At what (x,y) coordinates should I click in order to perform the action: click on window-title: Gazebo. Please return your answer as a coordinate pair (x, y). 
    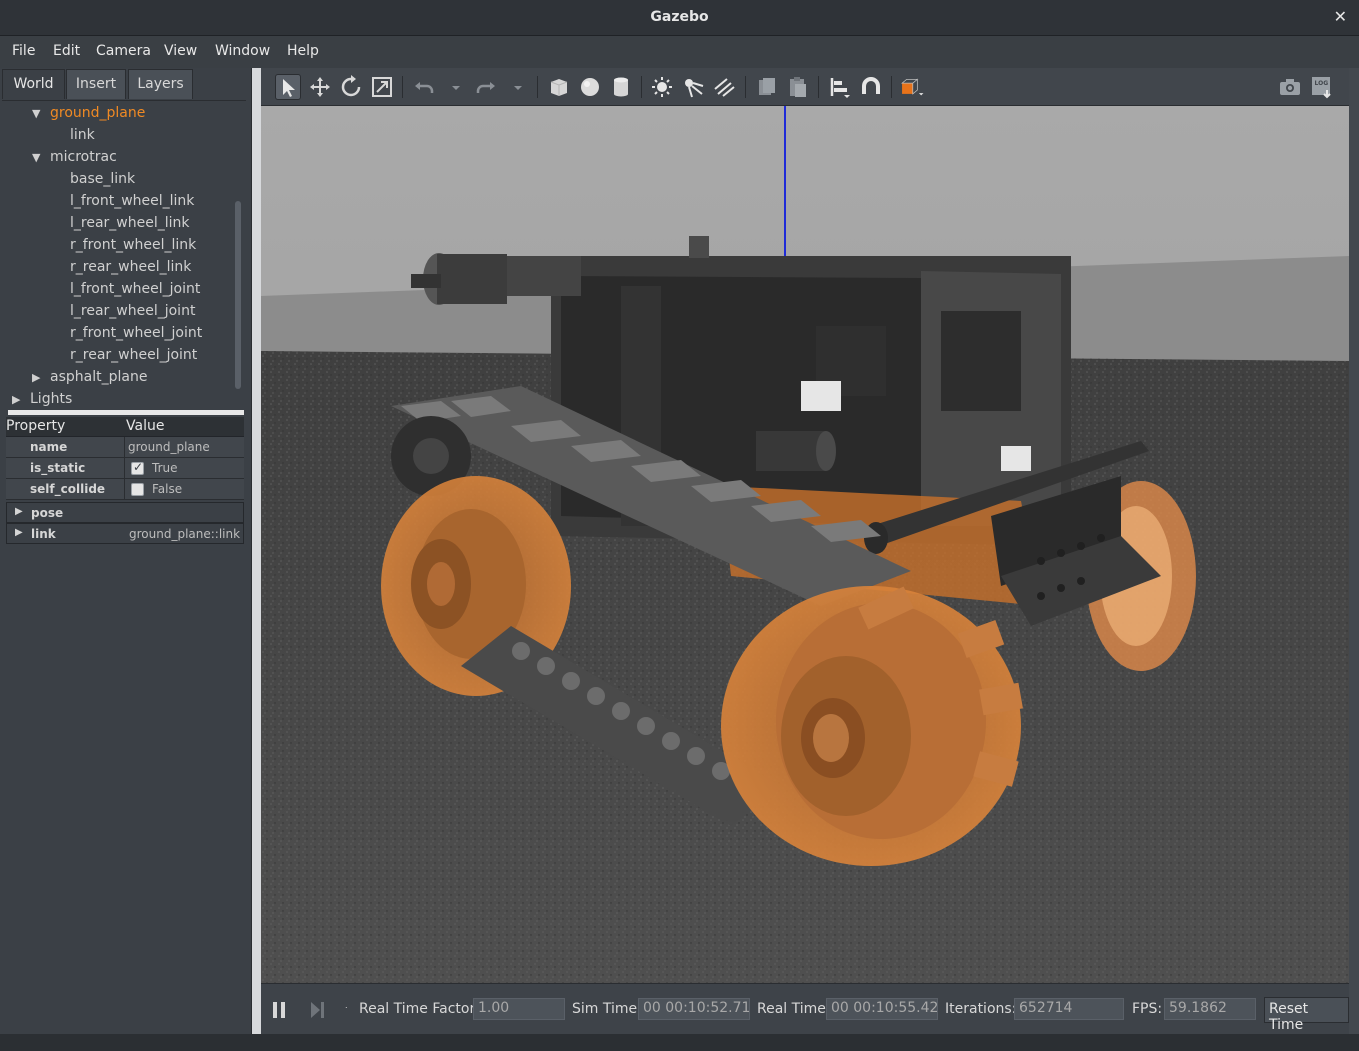
    Looking at the image, I should click on (679, 17).